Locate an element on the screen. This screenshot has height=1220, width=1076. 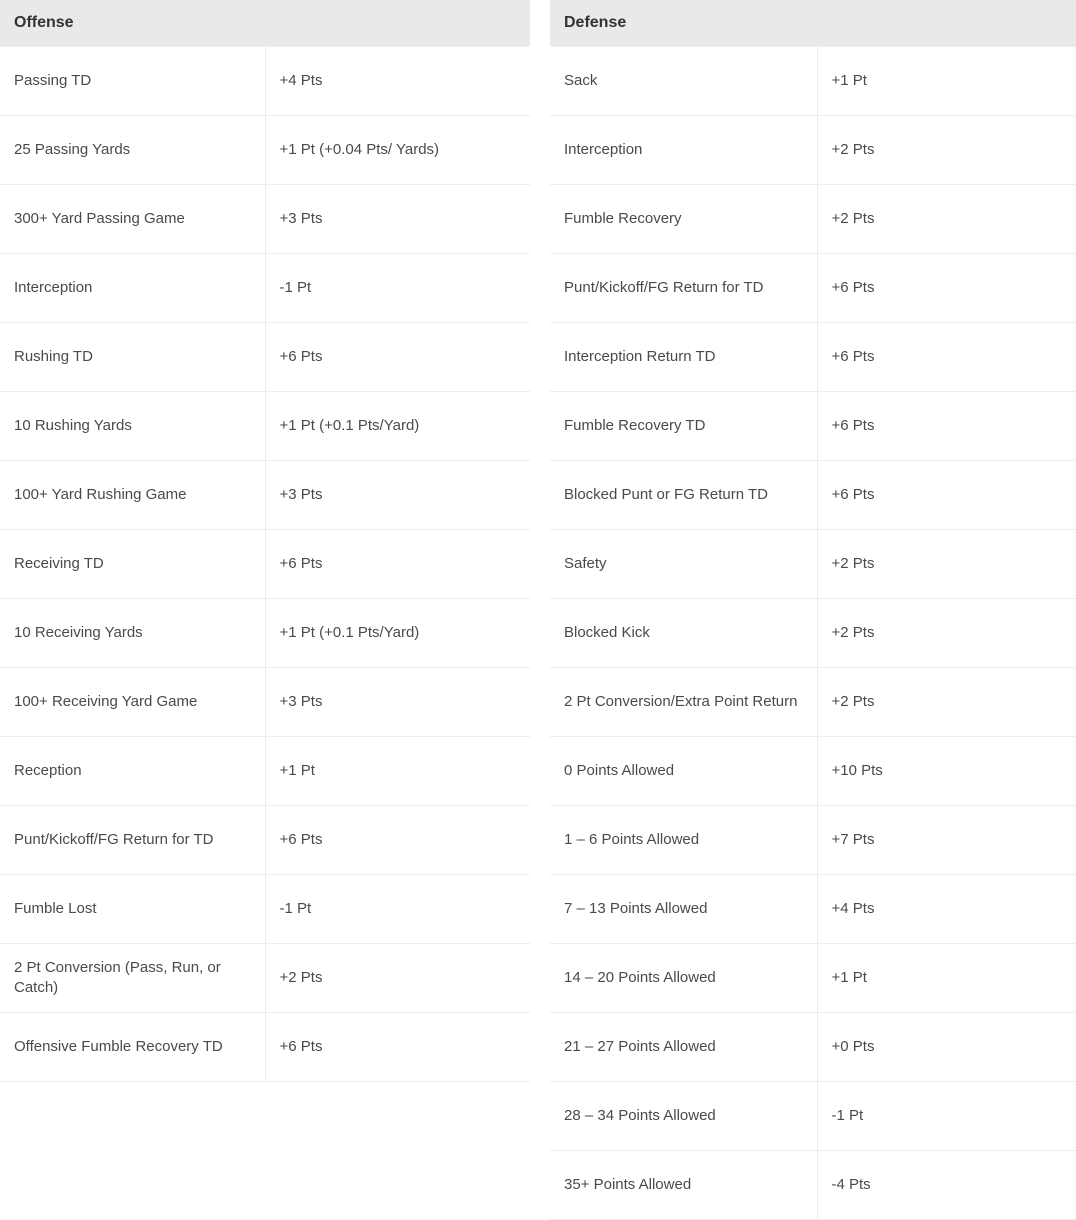
table-row: Receiving TD +6 Pts is located at coordinates (265, 564).